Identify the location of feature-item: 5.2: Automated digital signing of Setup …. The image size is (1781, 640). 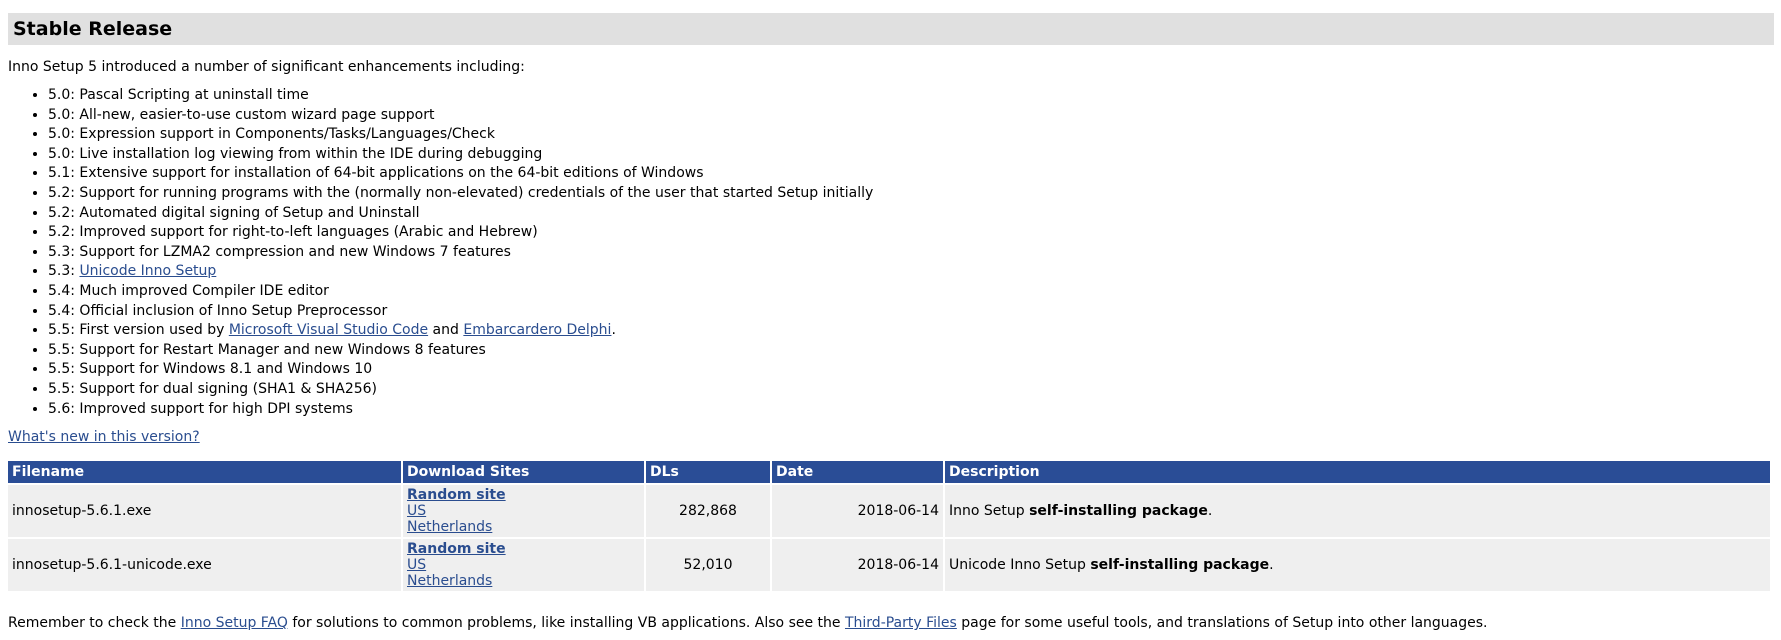
(460, 214).